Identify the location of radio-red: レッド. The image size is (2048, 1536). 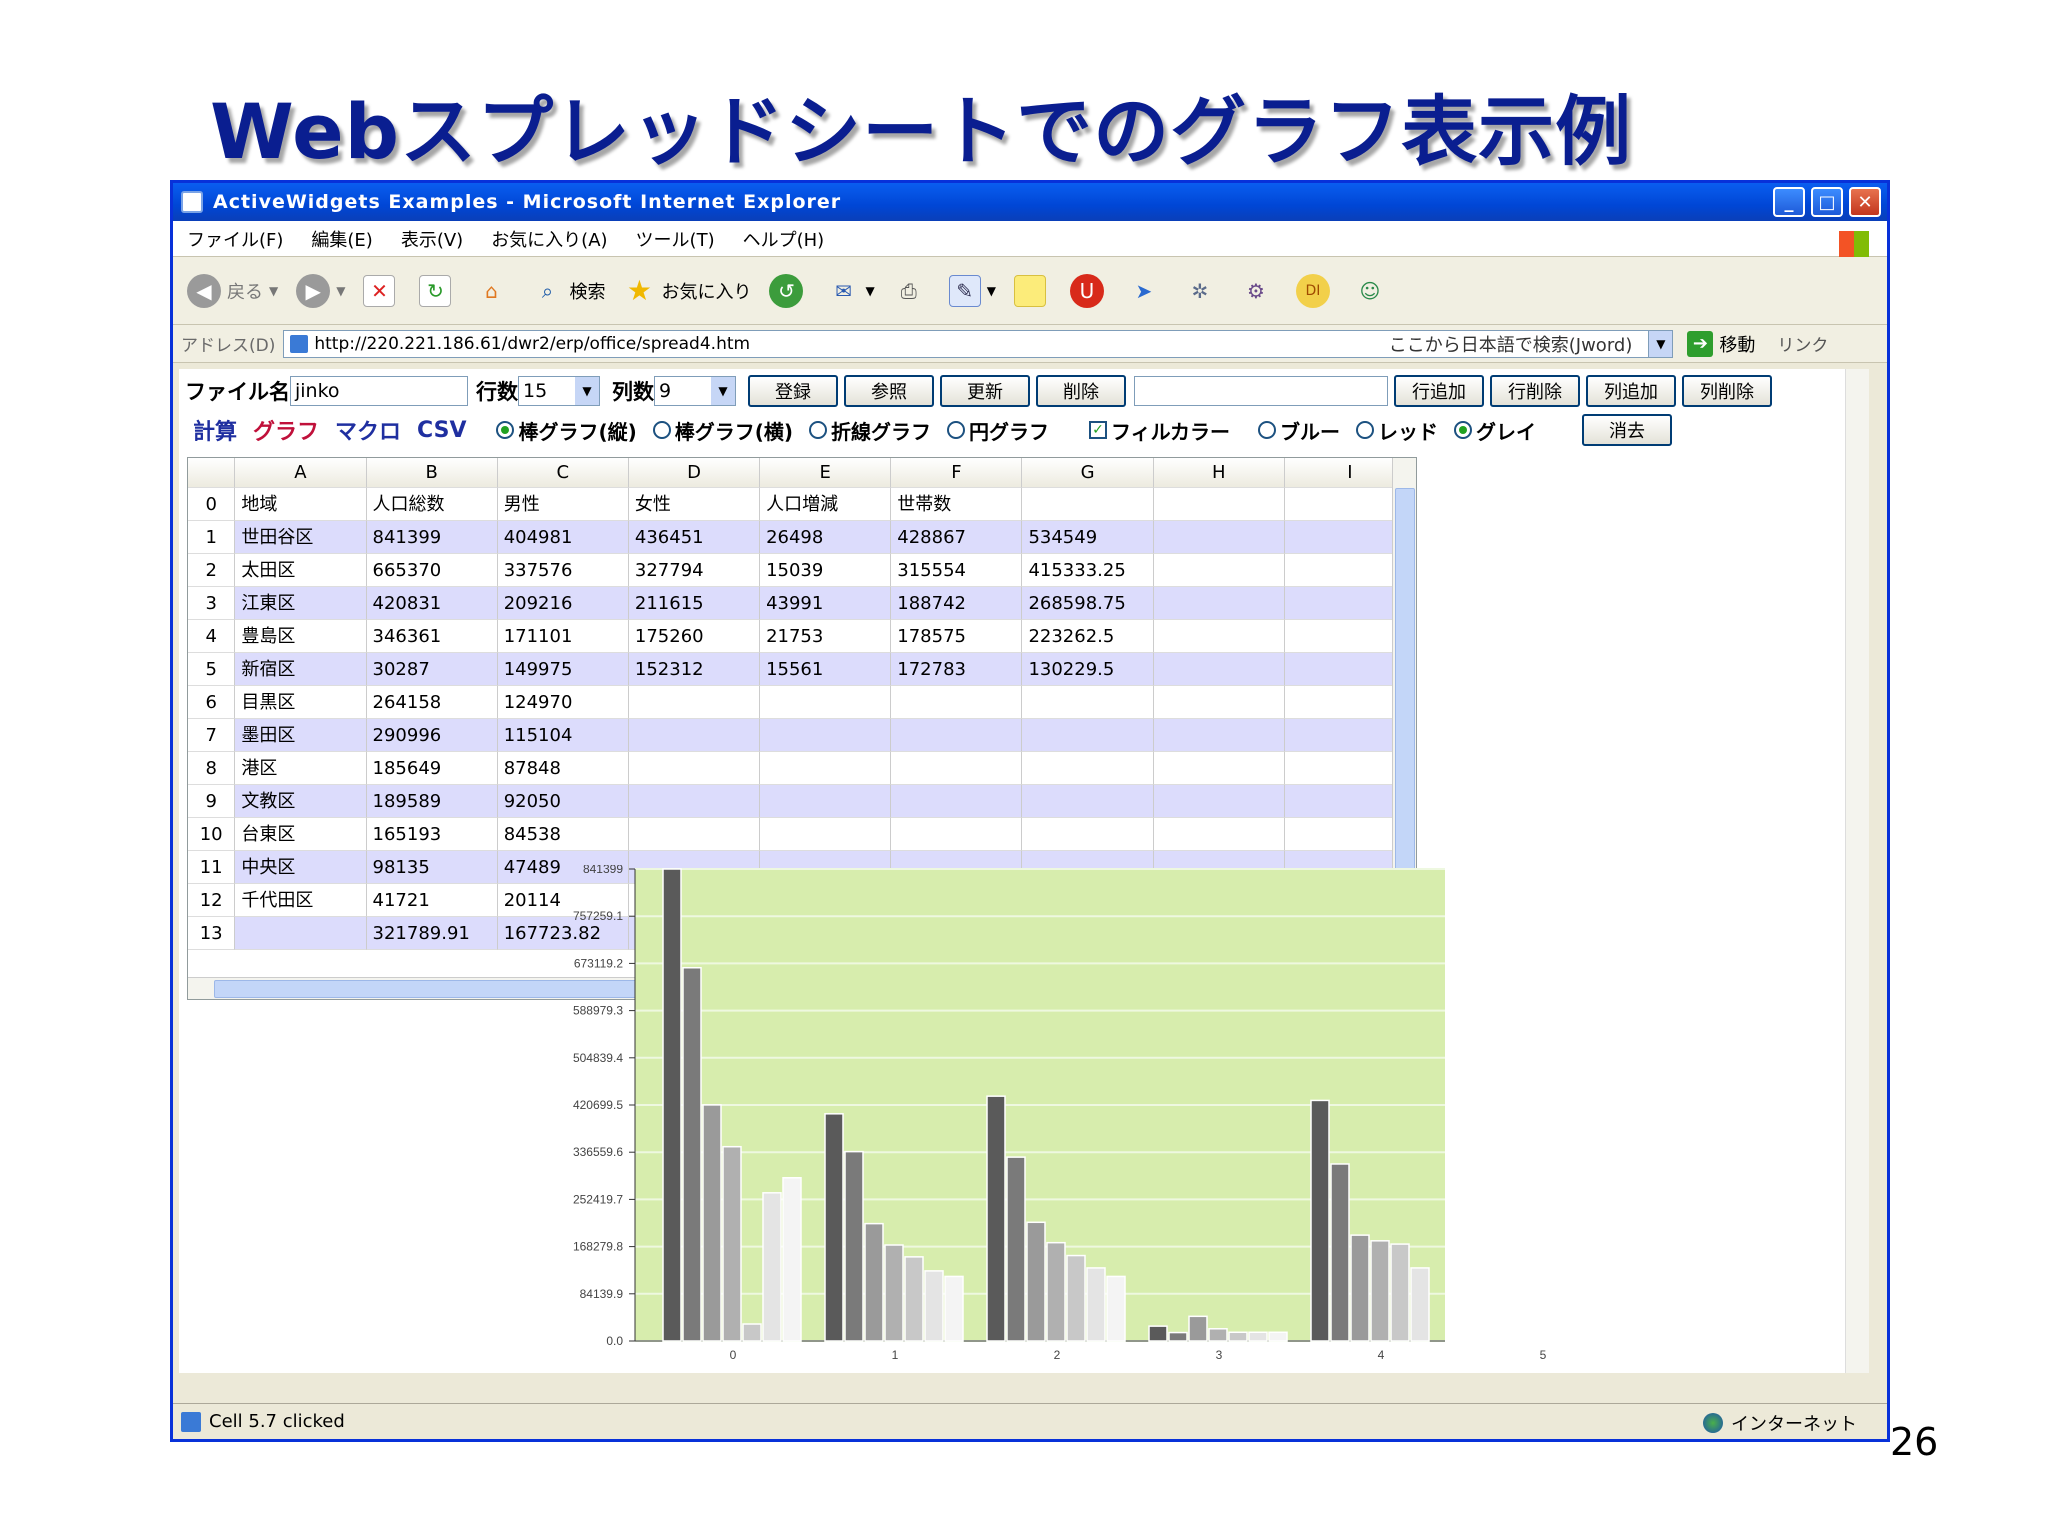
(1397, 430).